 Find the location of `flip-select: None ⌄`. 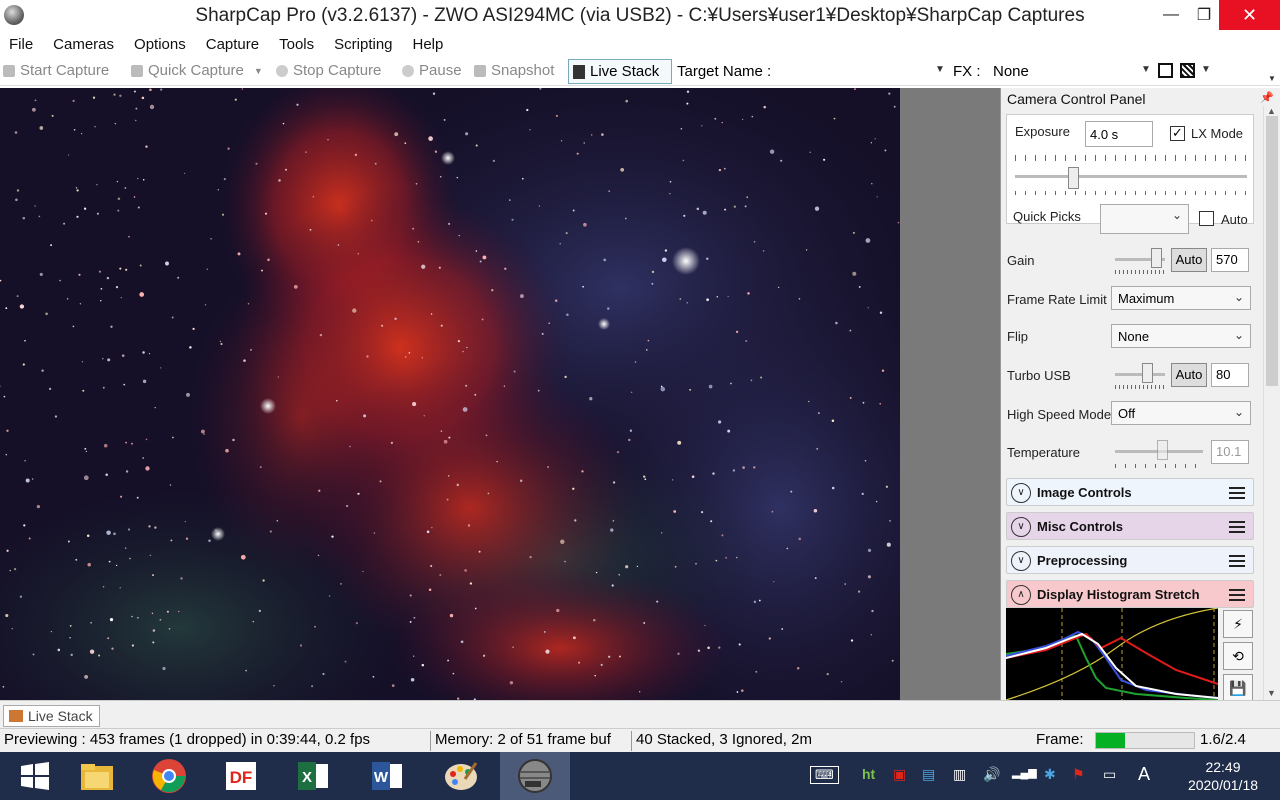

flip-select: None ⌄ is located at coordinates (1181, 336).